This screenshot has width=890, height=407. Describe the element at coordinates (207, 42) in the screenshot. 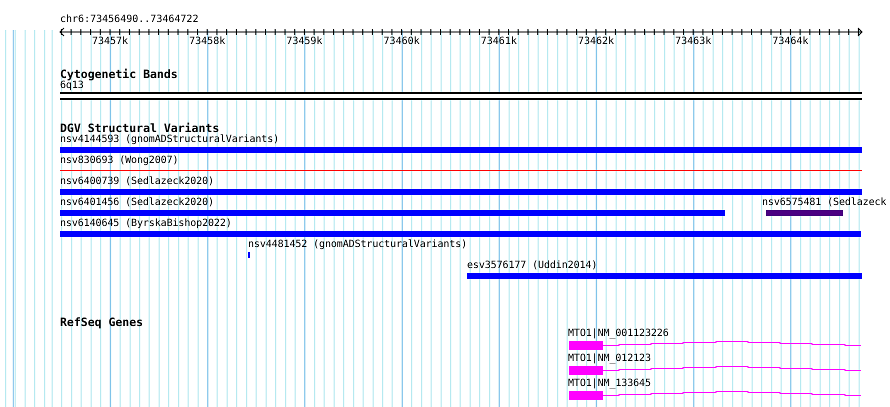

I see `tick-label: 73458k` at that location.